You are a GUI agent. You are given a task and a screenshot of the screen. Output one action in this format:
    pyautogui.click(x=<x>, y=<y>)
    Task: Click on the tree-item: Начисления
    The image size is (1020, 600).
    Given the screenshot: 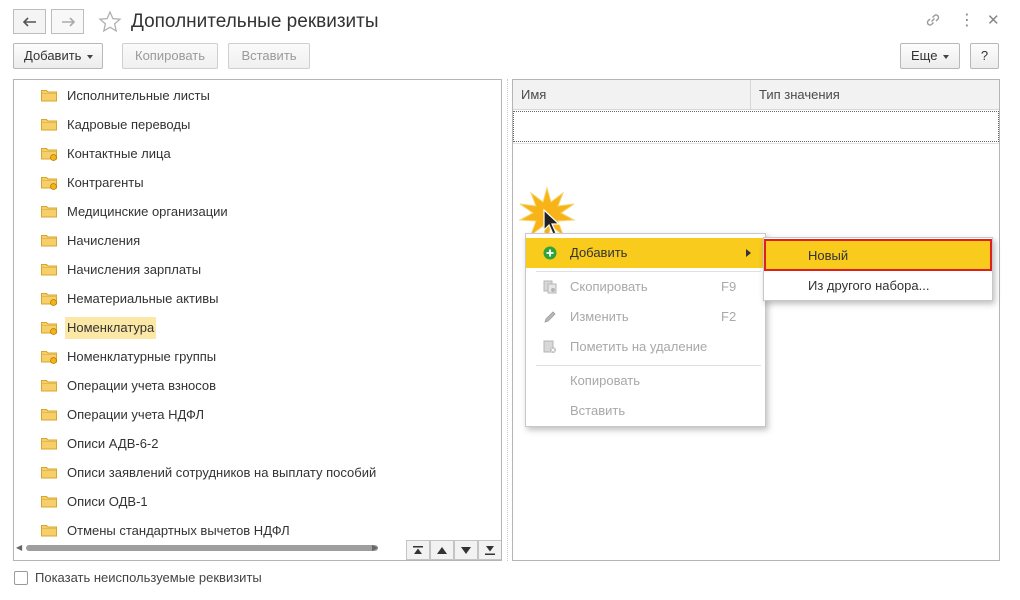 What is the action you would take?
    pyautogui.click(x=249, y=240)
    